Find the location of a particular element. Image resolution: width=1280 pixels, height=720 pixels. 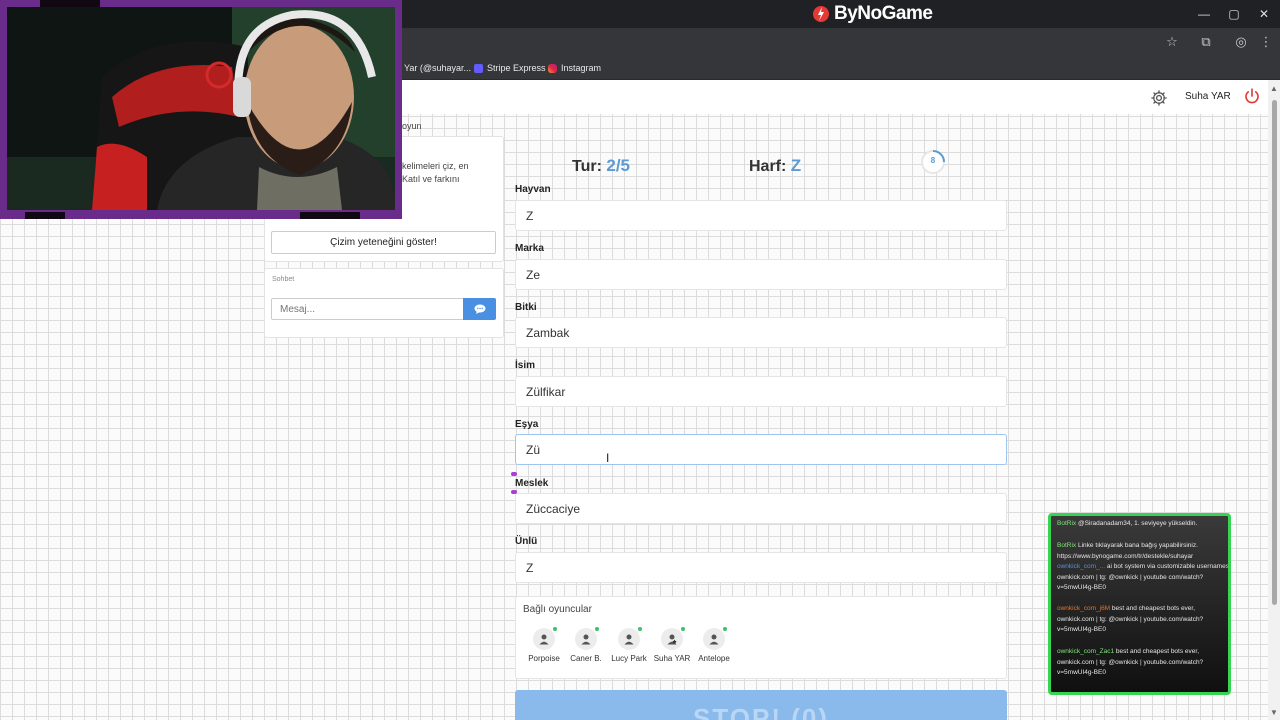

letter-indicator: Harf: Z is located at coordinates (775, 166).